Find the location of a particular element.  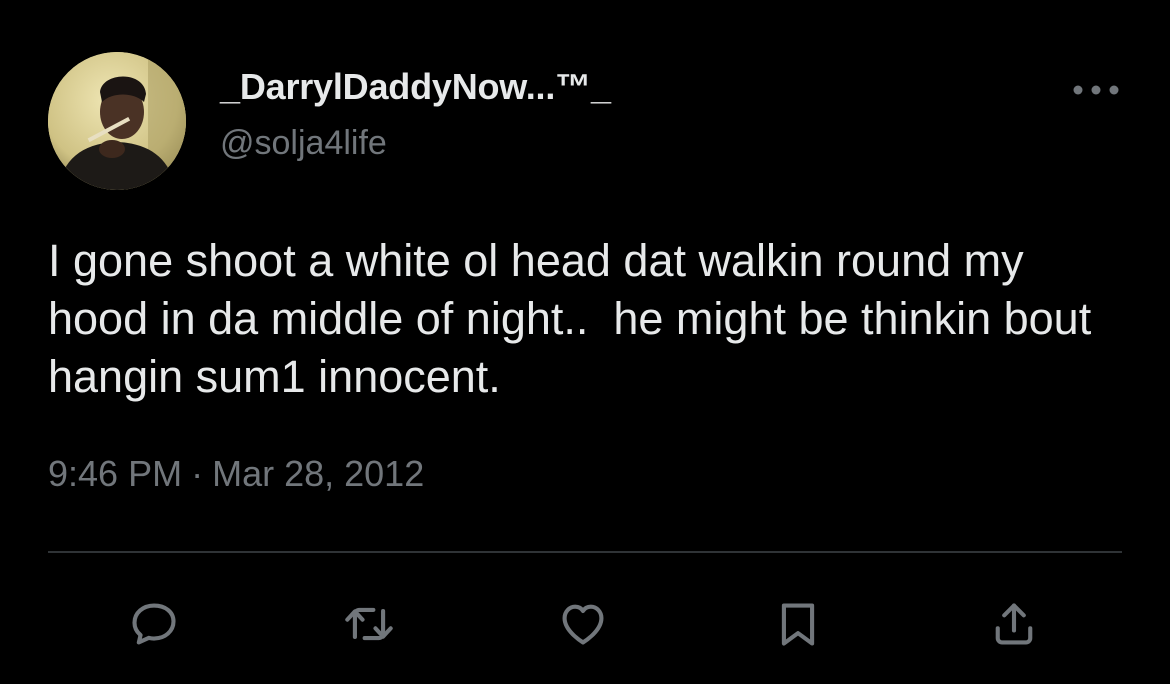

retweet-icon is located at coordinates (369, 624).